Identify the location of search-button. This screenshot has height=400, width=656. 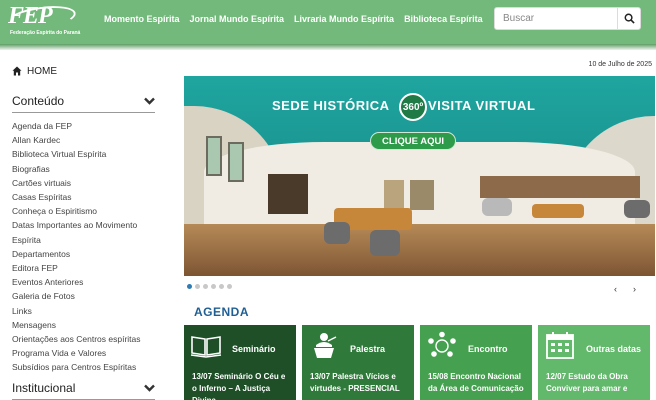
(628, 18).